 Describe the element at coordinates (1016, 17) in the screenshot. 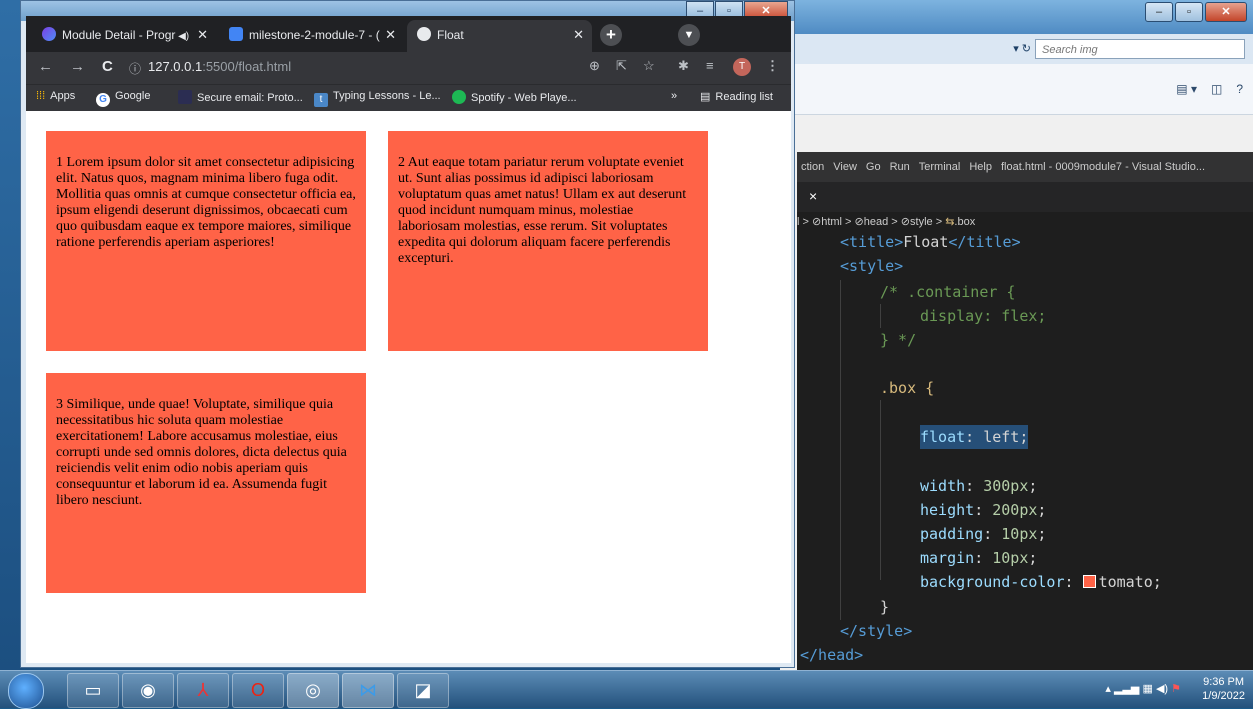

I see `explorer-titlebar: – ▫ ✕` at that location.